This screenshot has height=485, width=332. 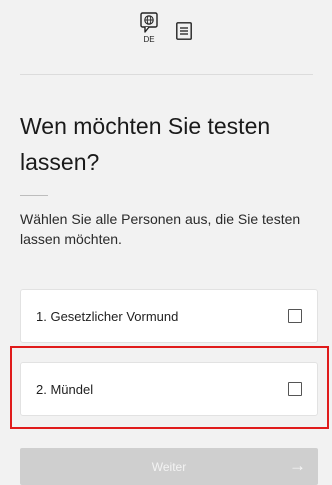 What do you see at coordinates (295, 316) in the screenshot?
I see `option-guardian-checkbox` at bounding box center [295, 316].